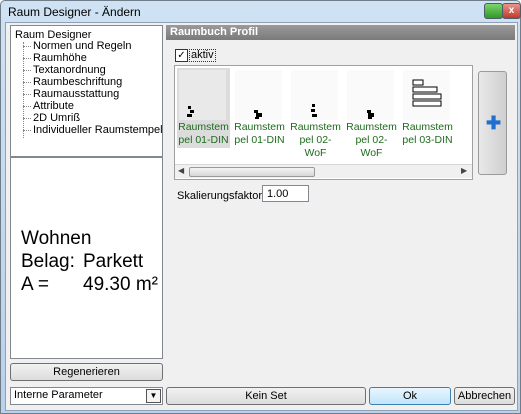 The image size is (521, 414). I want to click on scroll-left-icon: ◀, so click(181, 170).